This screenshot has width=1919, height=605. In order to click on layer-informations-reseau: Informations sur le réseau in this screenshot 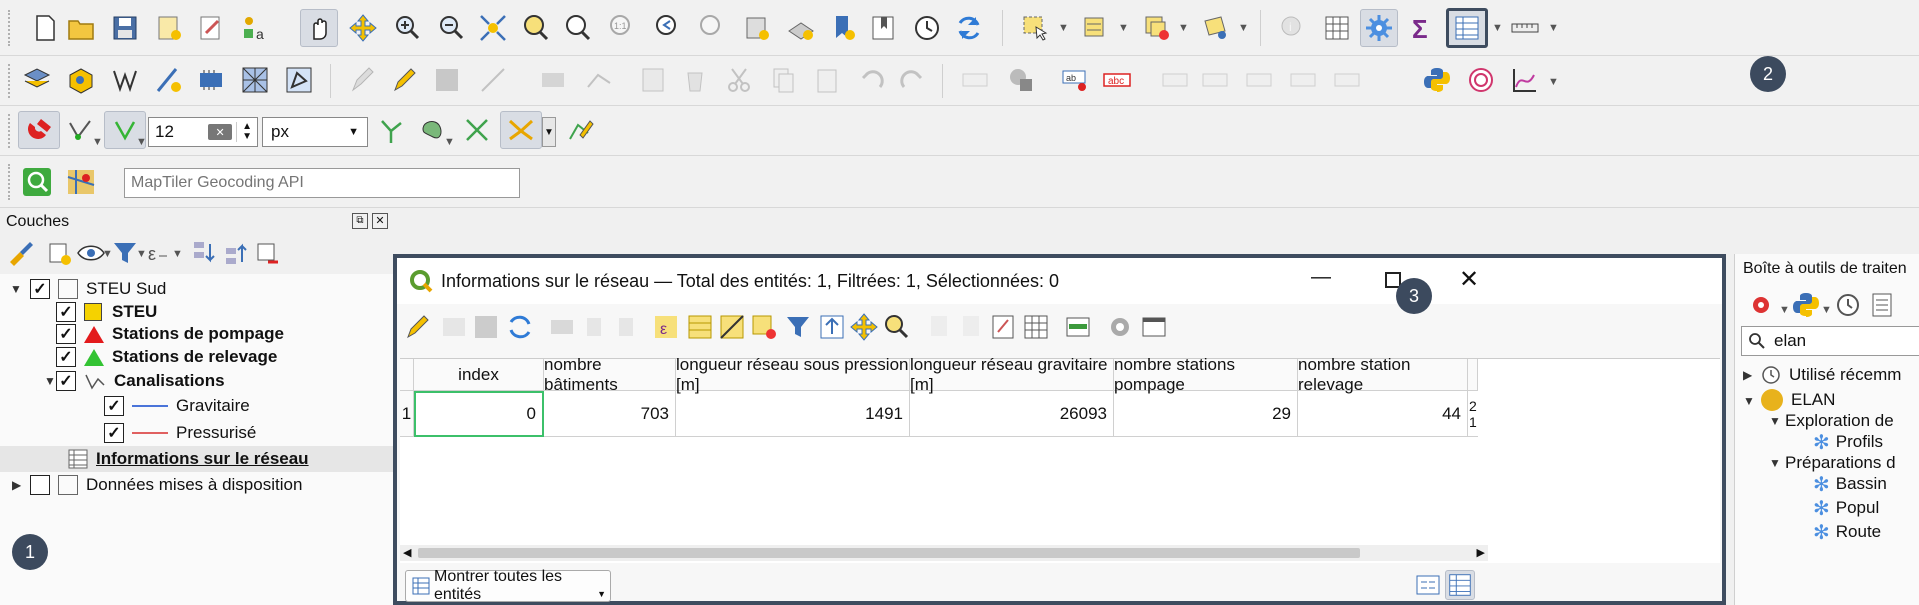, I will do `click(197, 459)`.